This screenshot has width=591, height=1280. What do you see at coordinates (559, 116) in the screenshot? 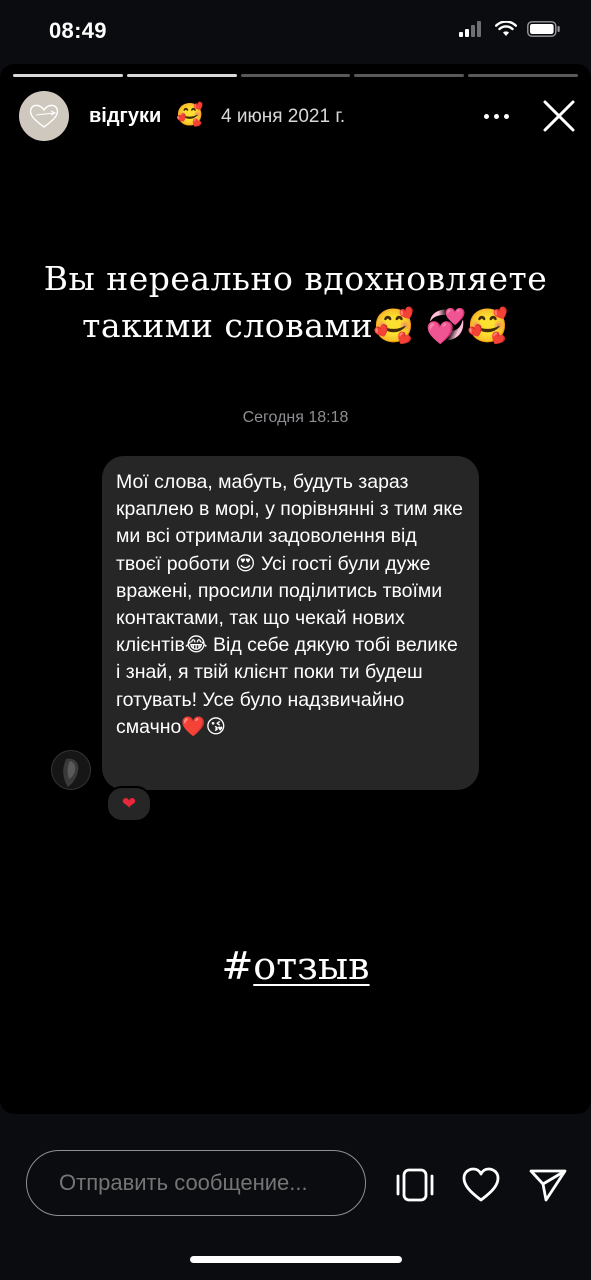
I see `close-icon` at bounding box center [559, 116].